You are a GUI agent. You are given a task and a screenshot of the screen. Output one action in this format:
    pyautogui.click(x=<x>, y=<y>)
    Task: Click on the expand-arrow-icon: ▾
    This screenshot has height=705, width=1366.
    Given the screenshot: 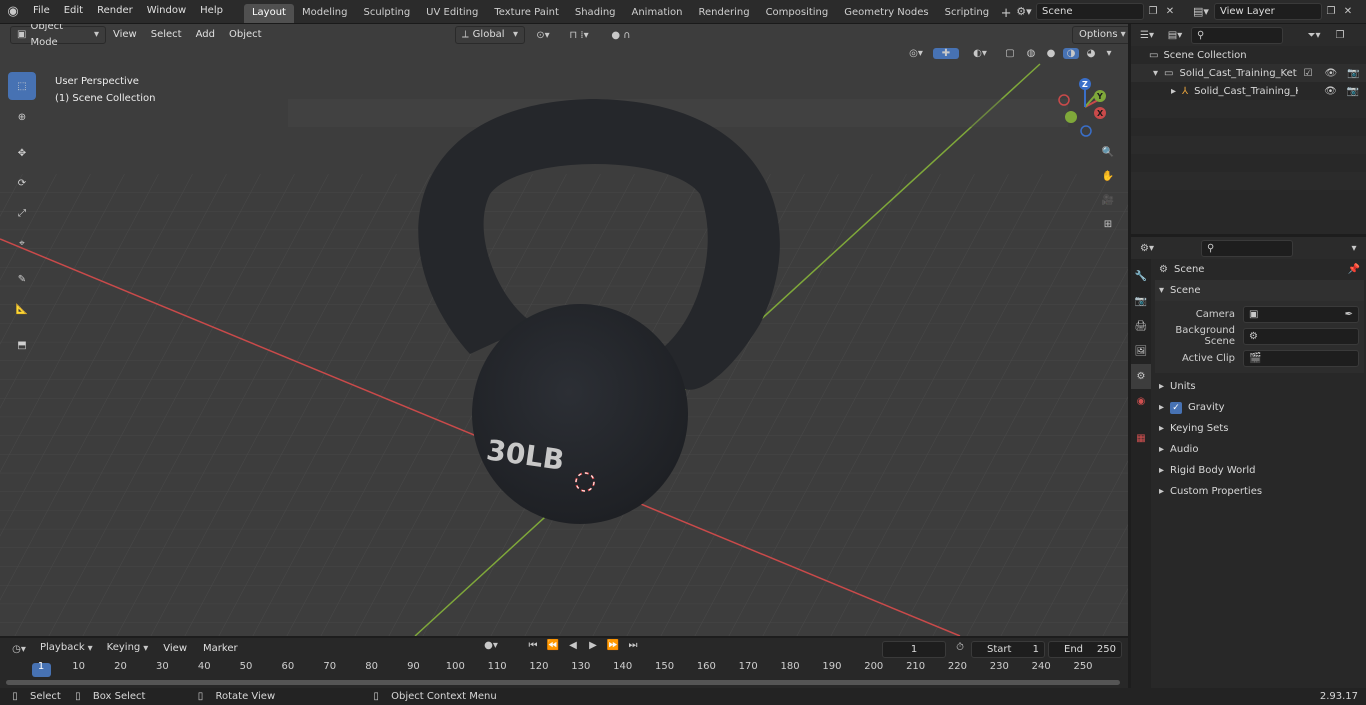 What is the action you would take?
    pyautogui.click(x=1155, y=73)
    